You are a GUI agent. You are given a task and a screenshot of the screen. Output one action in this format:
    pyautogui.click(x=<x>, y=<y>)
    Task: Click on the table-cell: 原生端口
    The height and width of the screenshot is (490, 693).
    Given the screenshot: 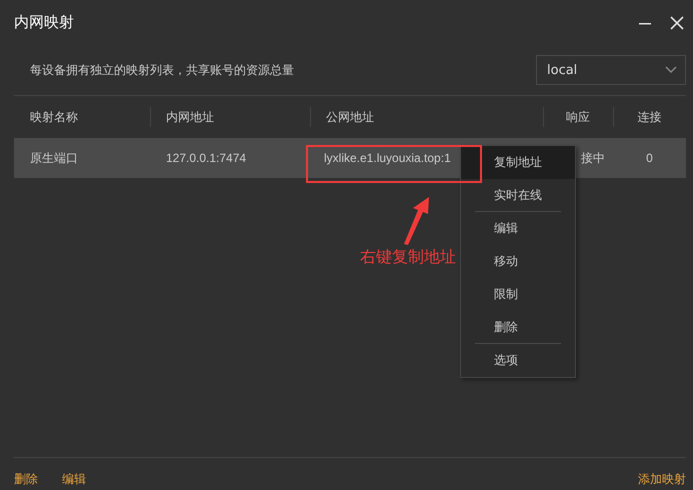 What is the action you would take?
    pyautogui.click(x=54, y=157)
    